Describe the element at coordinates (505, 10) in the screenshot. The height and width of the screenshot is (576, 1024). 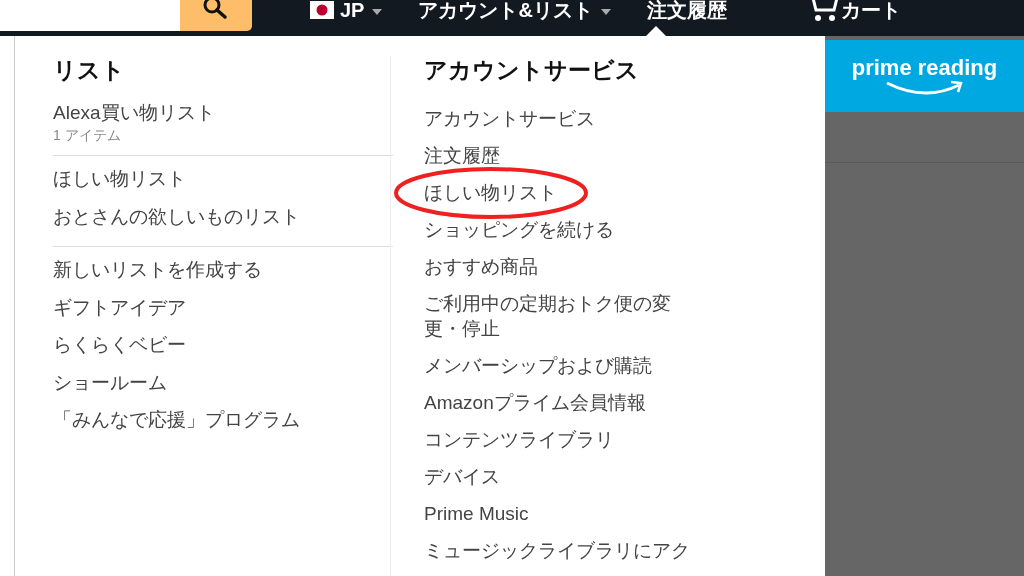
I see `account-menu-link: アカウント&リスト` at that location.